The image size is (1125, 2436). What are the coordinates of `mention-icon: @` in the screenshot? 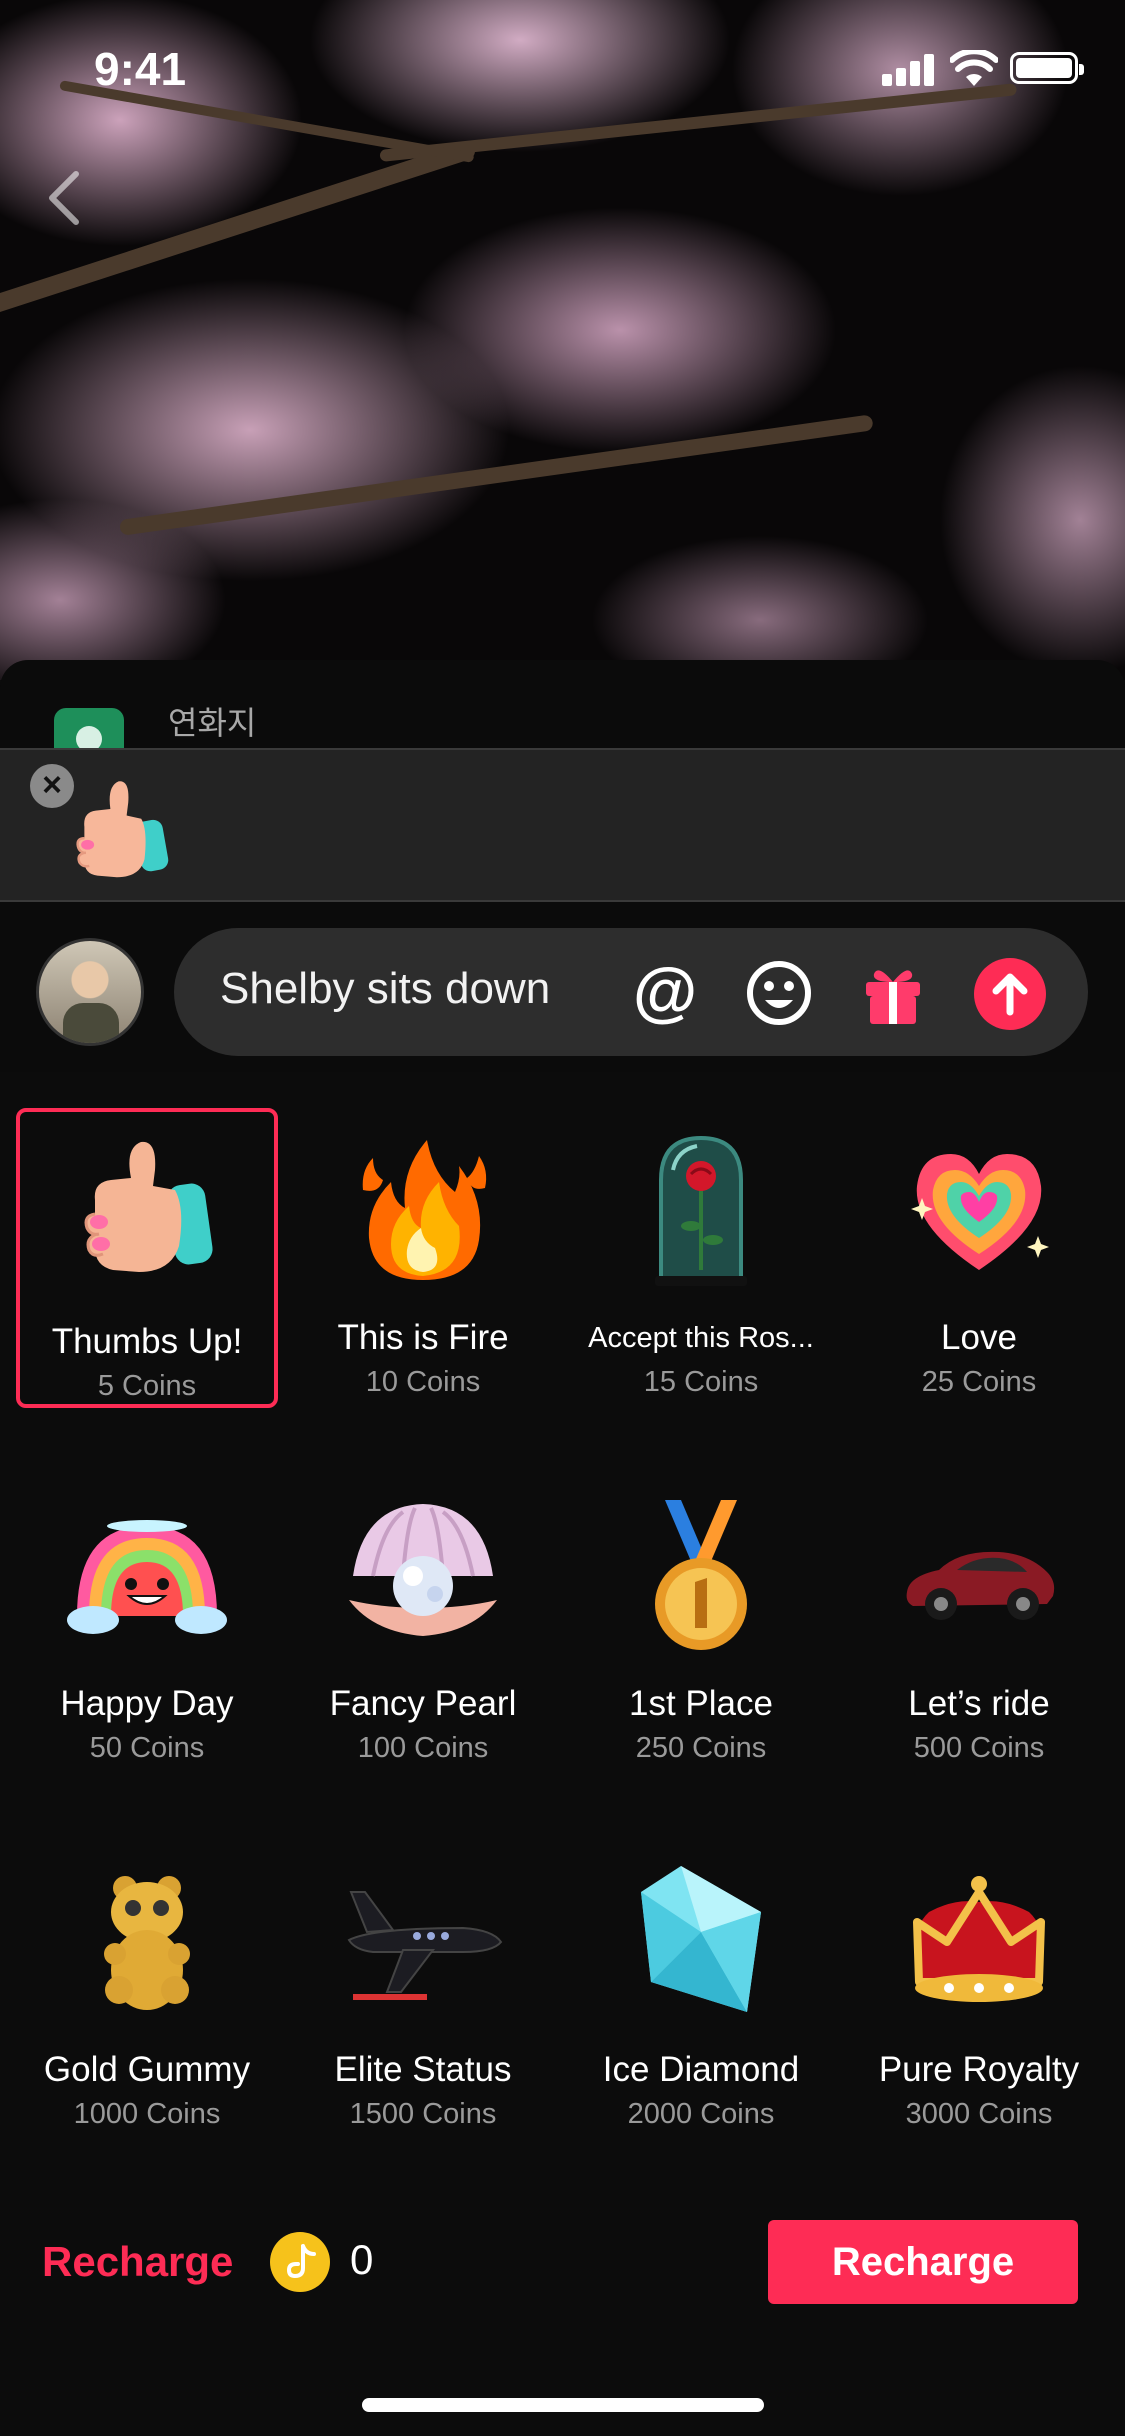 It's located at (665, 993).